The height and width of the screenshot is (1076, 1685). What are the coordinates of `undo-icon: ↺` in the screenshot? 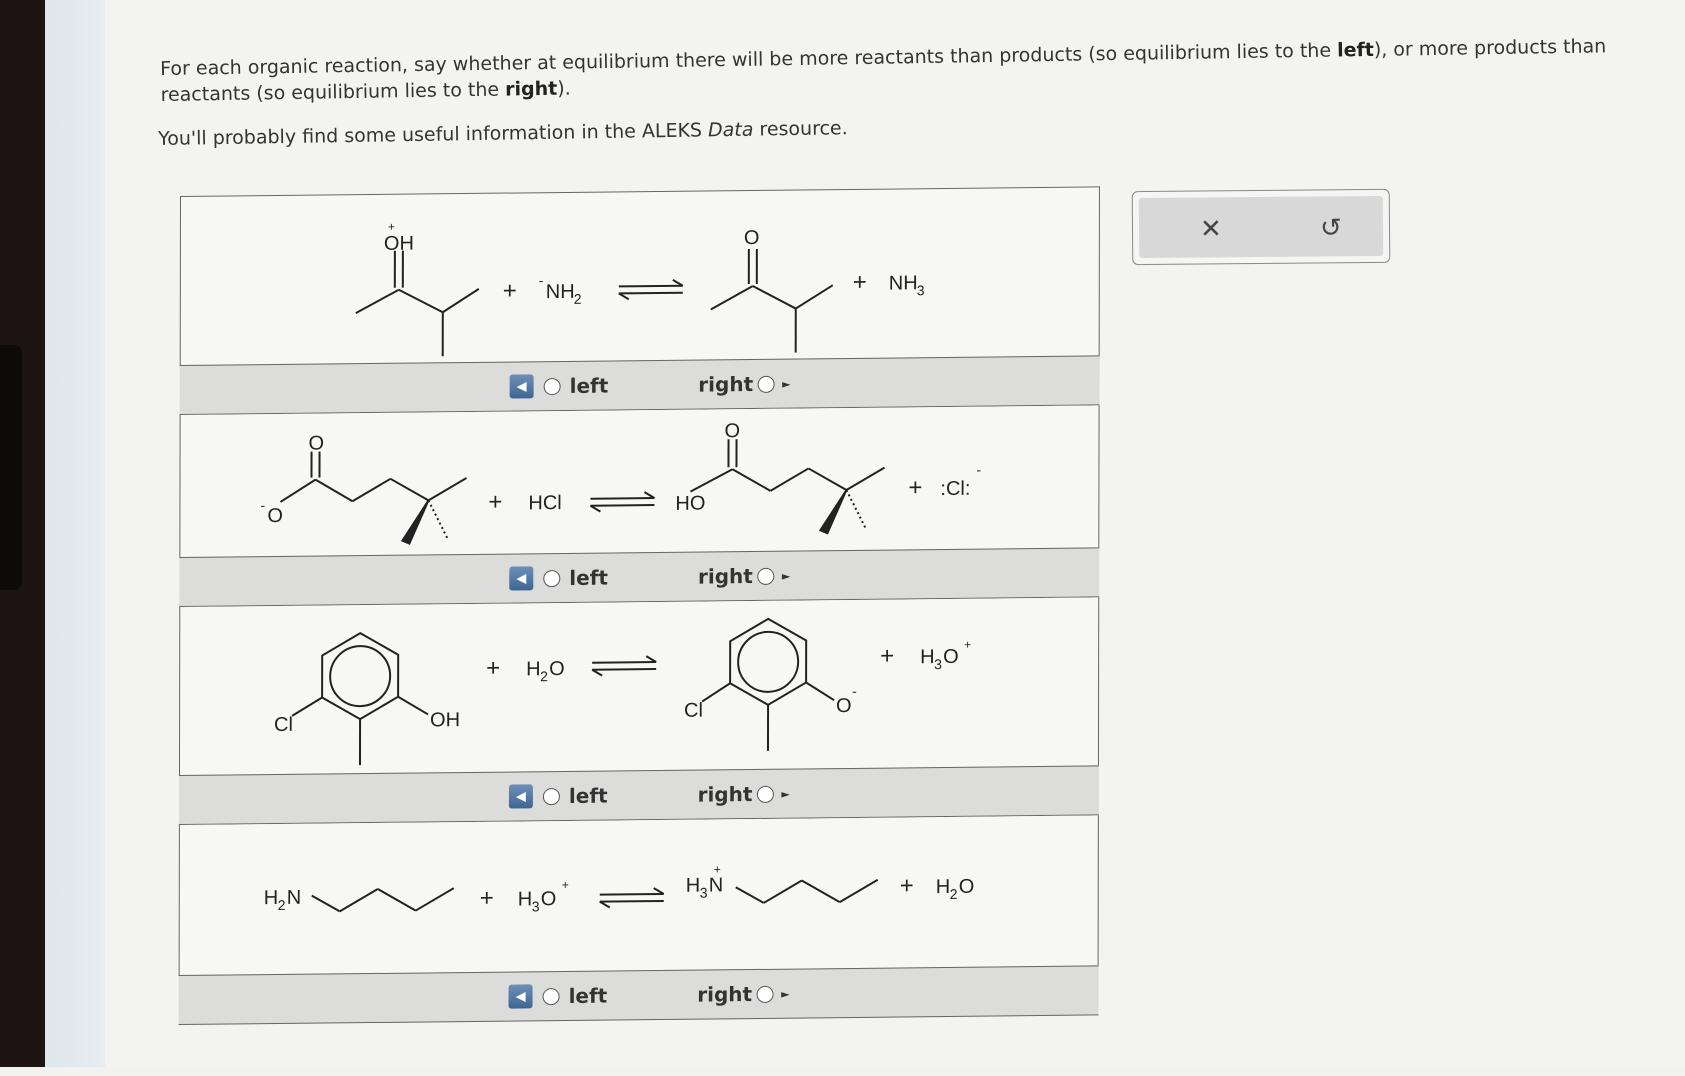 It's located at (1331, 228).